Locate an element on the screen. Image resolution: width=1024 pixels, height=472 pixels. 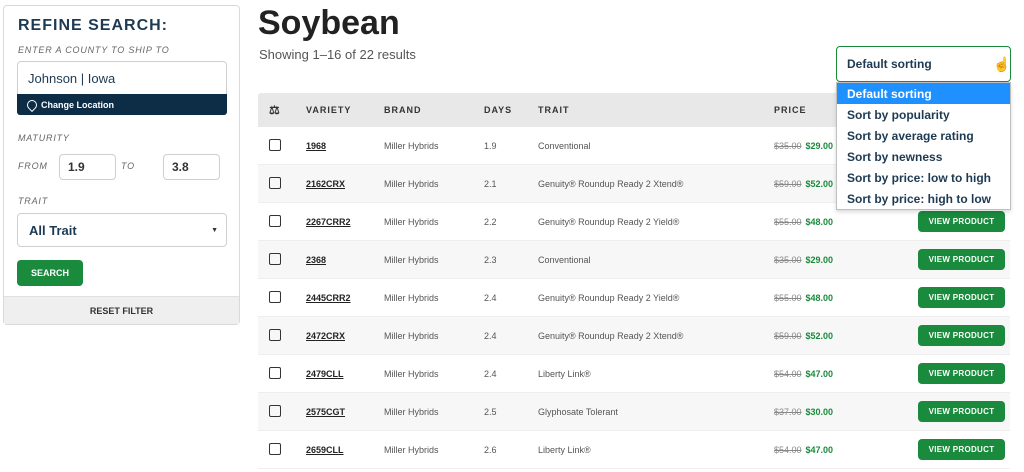
sort-option: Sort by average rating is located at coordinates (923, 135).